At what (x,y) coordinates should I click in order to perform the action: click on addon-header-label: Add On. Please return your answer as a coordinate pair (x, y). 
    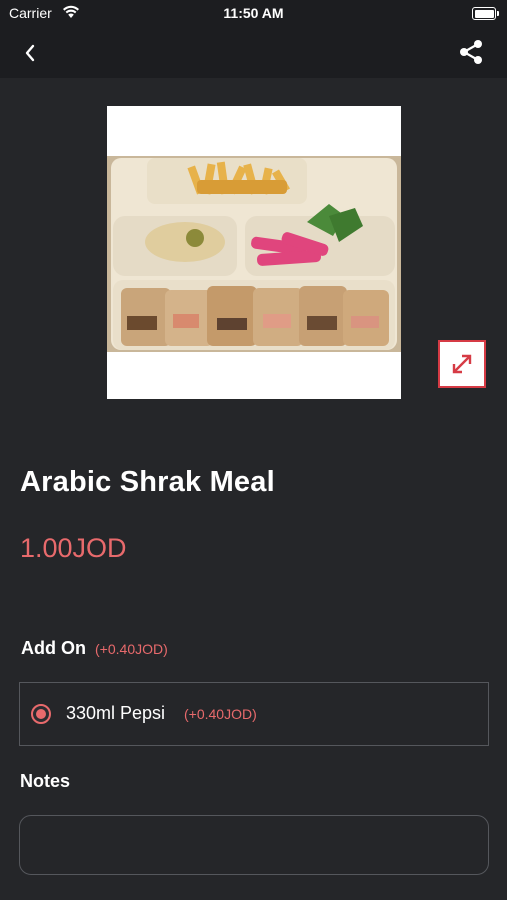
    Looking at the image, I should click on (53, 648).